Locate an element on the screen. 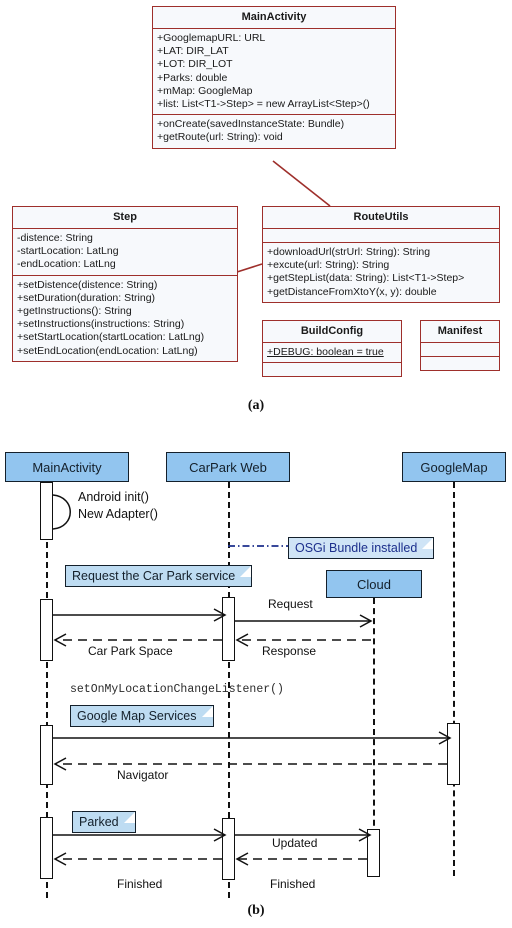 Image resolution: width=512 pixels, height=928 pixels. seq-actor-mainactivity: MainActivity is located at coordinates (67, 467).